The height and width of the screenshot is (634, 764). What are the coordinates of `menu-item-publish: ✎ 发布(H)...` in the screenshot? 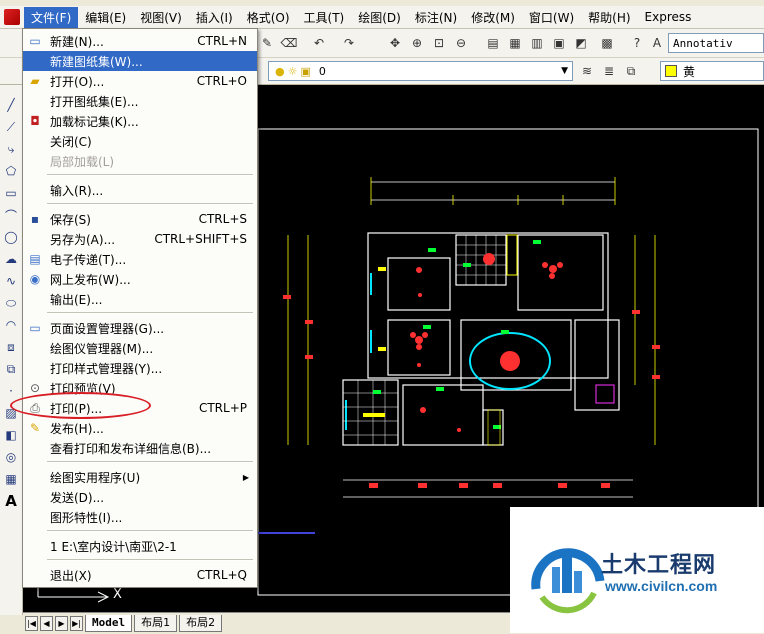 It's located at (140, 428).